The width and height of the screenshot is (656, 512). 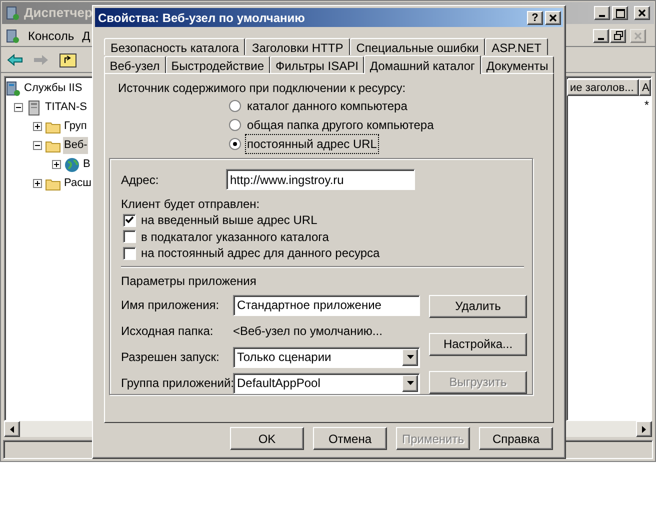 What do you see at coordinates (517, 64) in the screenshot?
I see `tab: Документы` at bounding box center [517, 64].